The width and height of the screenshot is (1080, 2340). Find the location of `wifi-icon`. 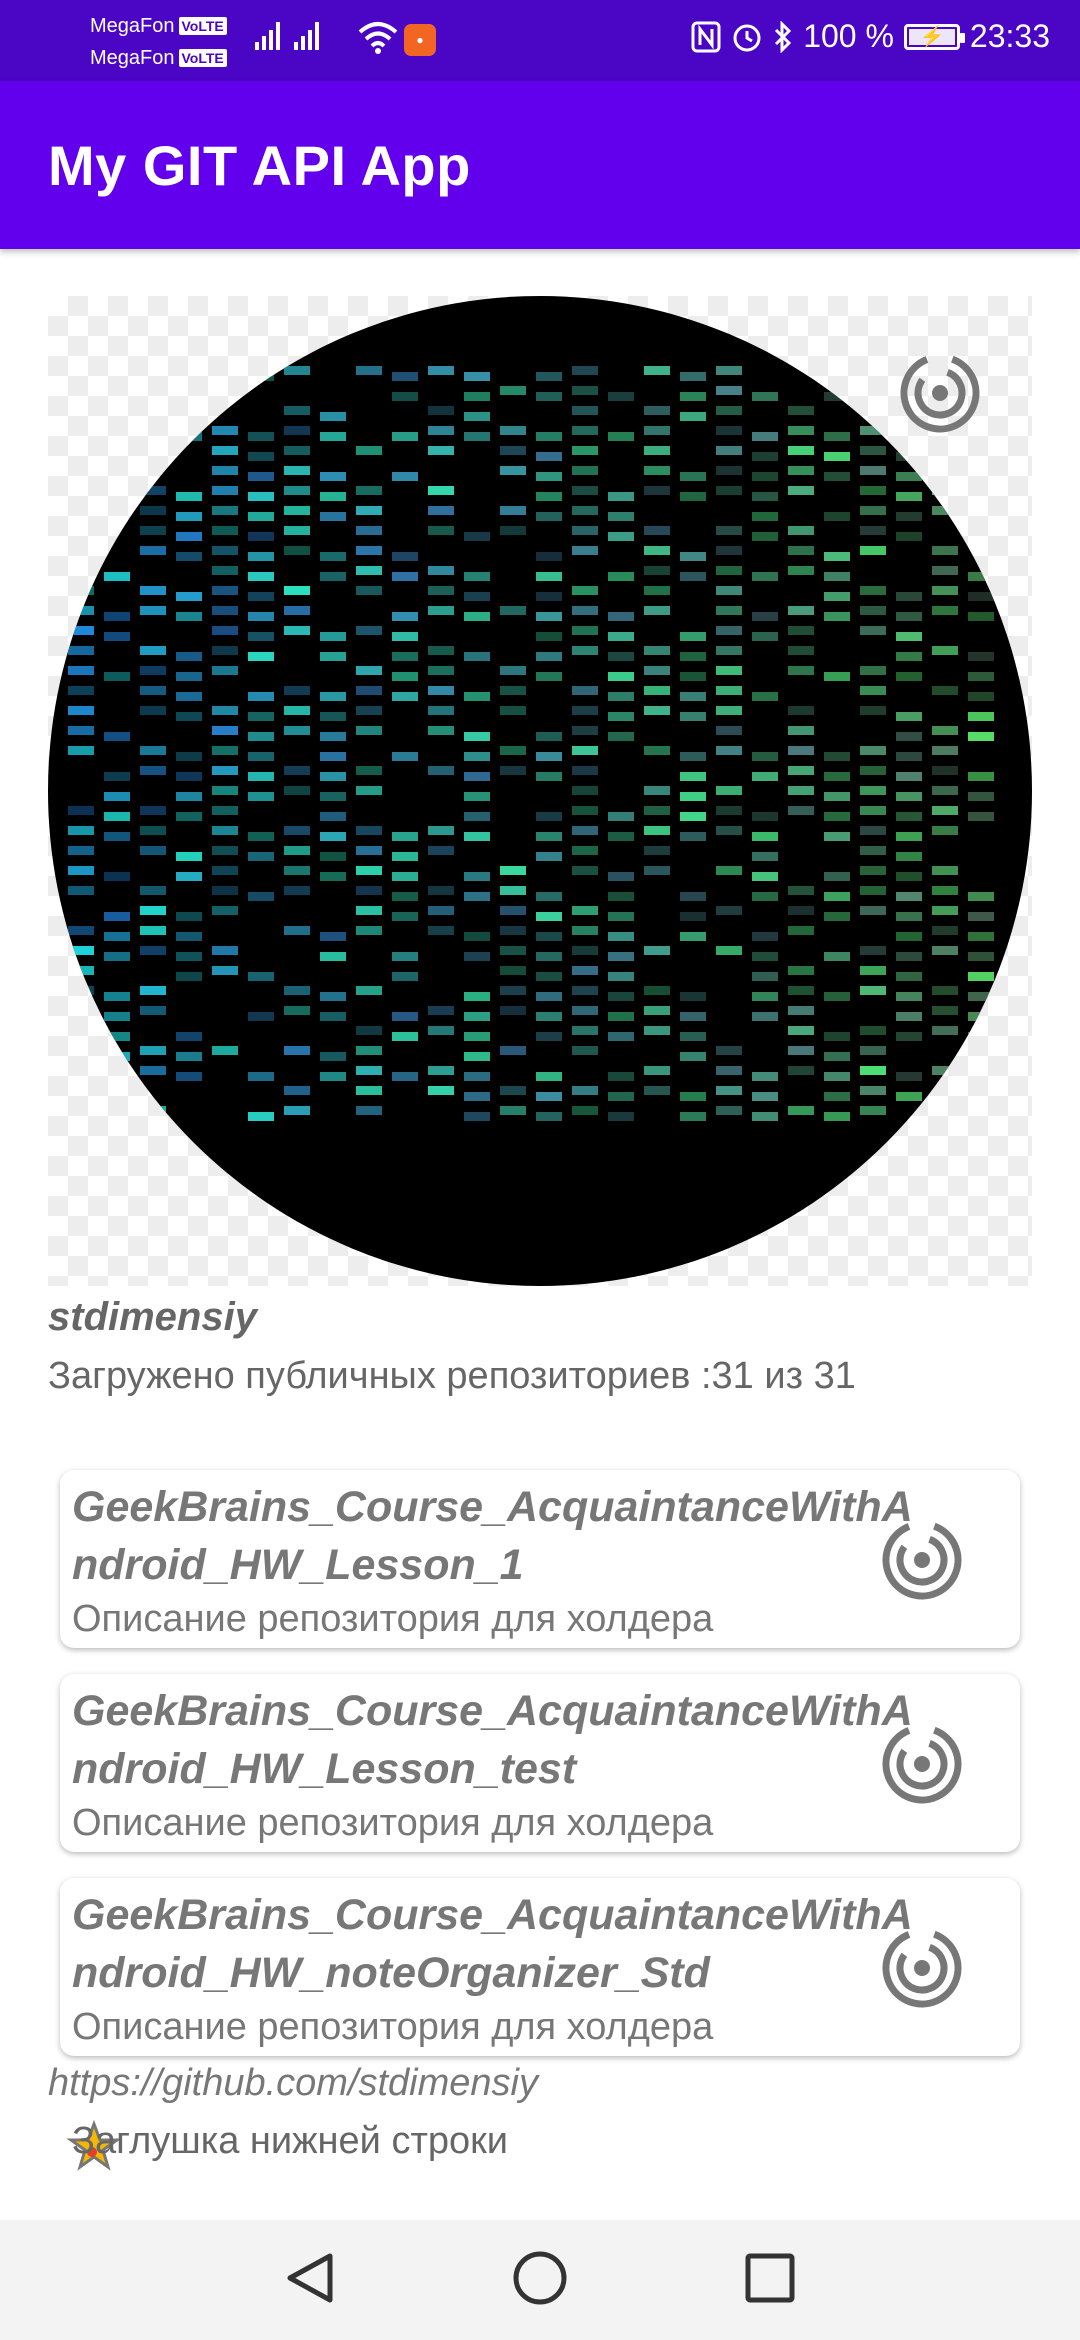

wifi-icon is located at coordinates (378, 38).